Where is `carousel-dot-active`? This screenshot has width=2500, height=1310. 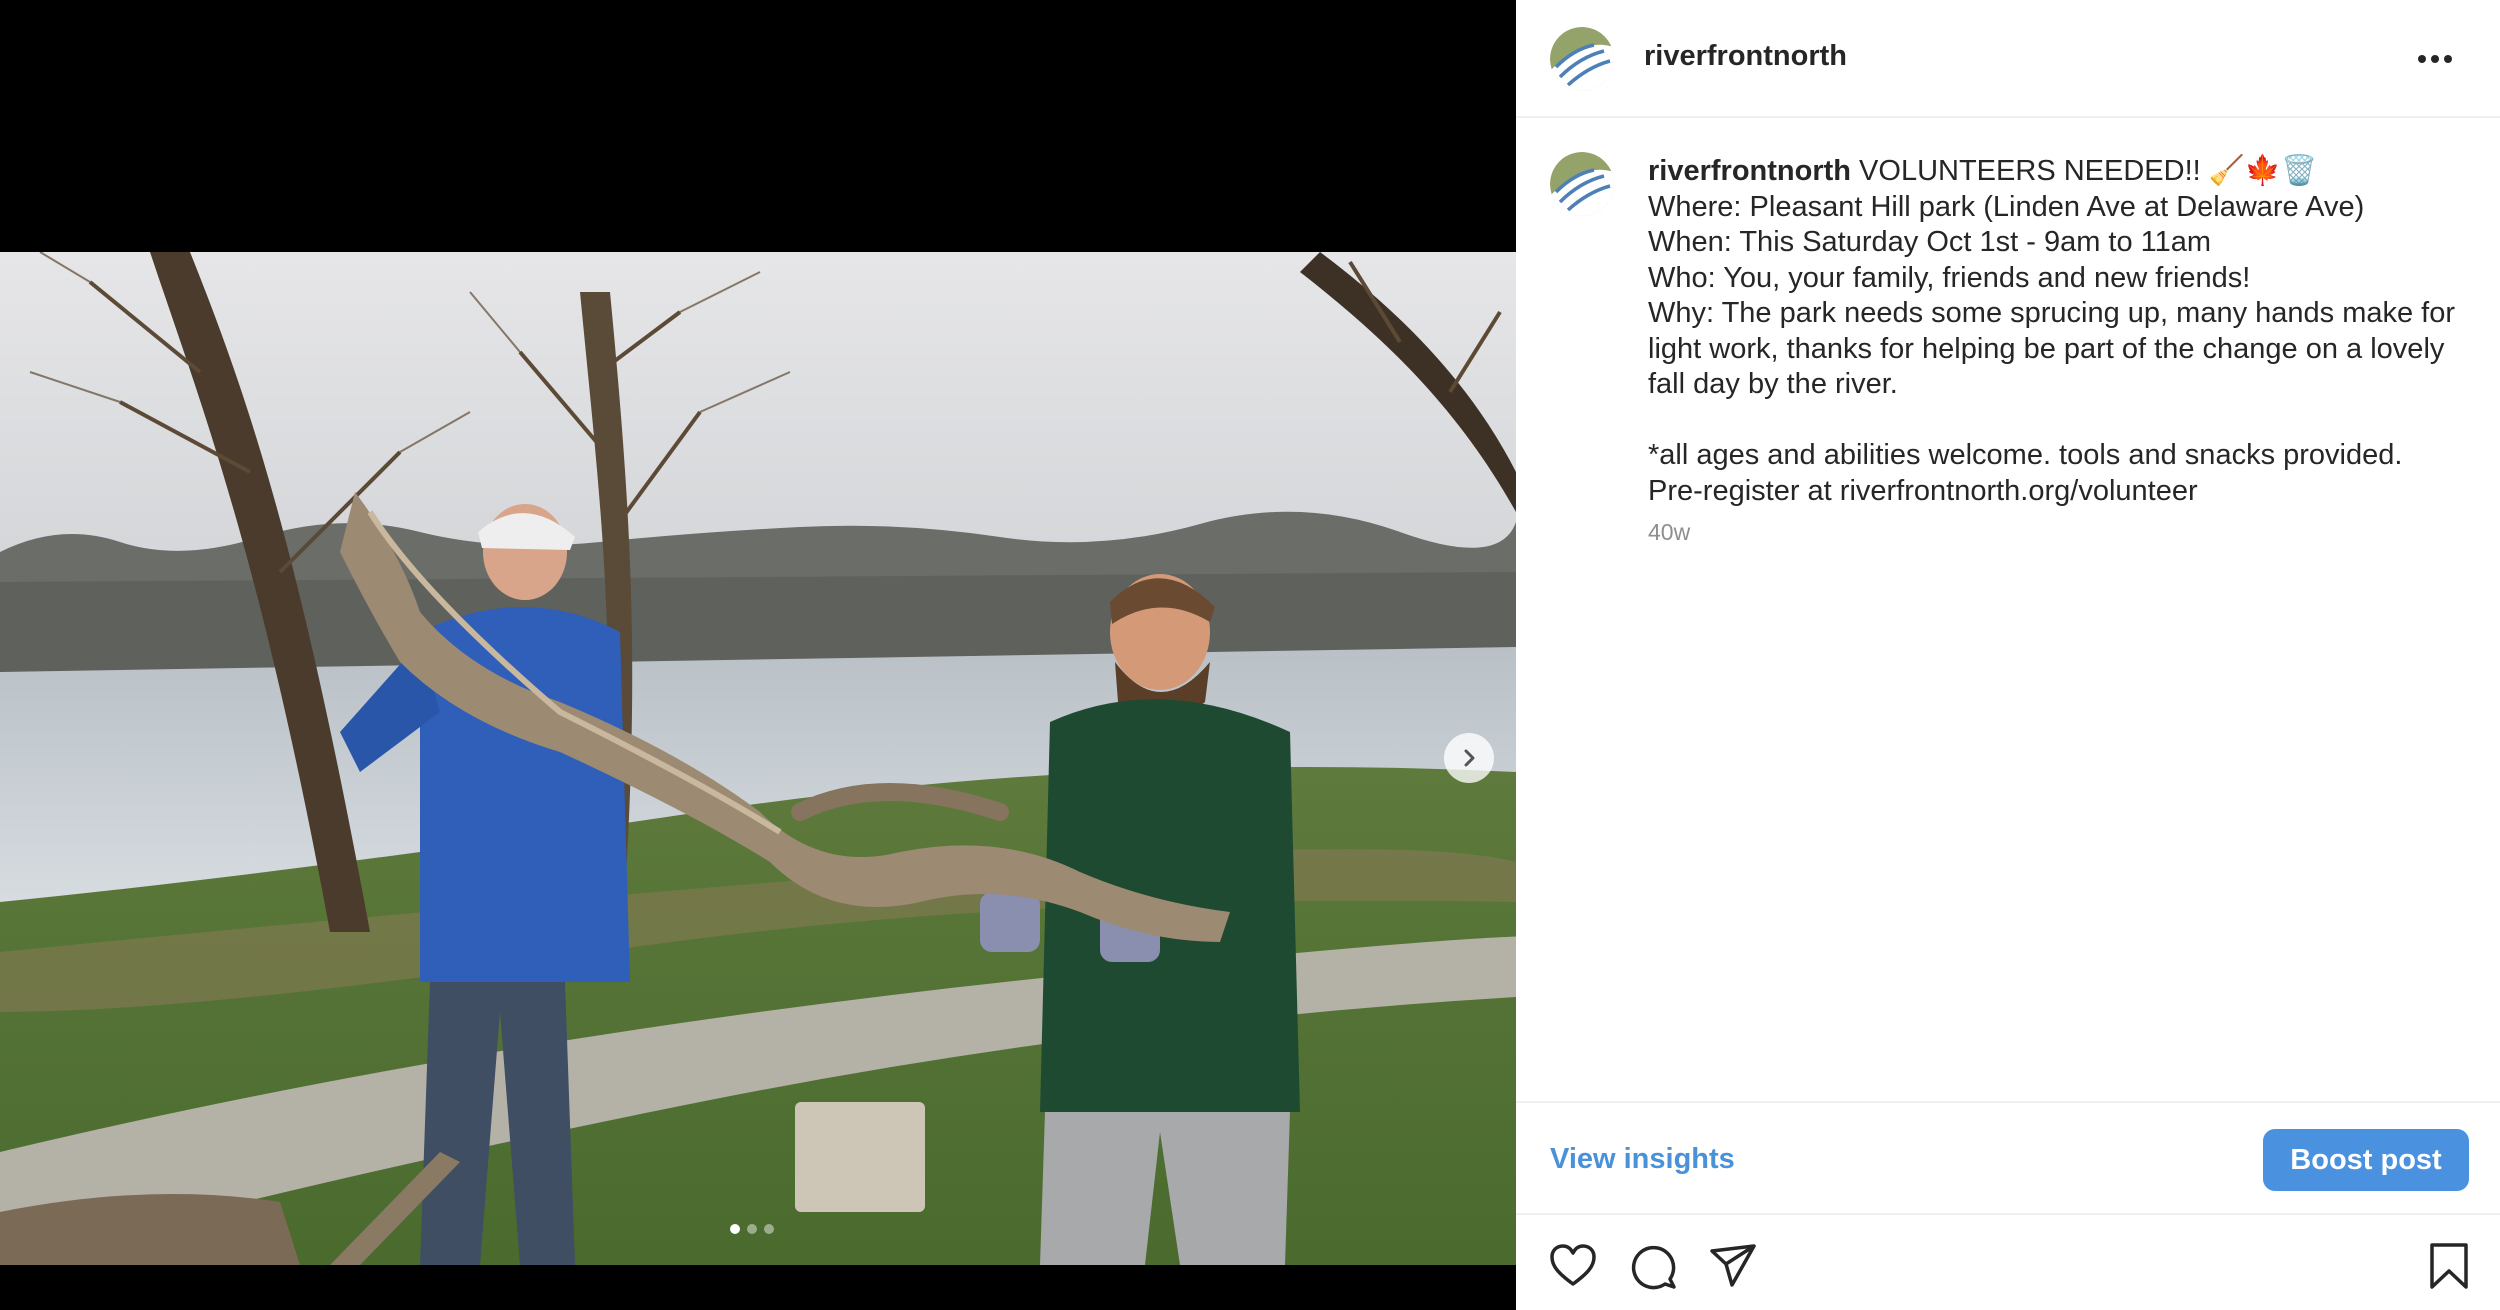 carousel-dot-active is located at coordinates (735, 1229).